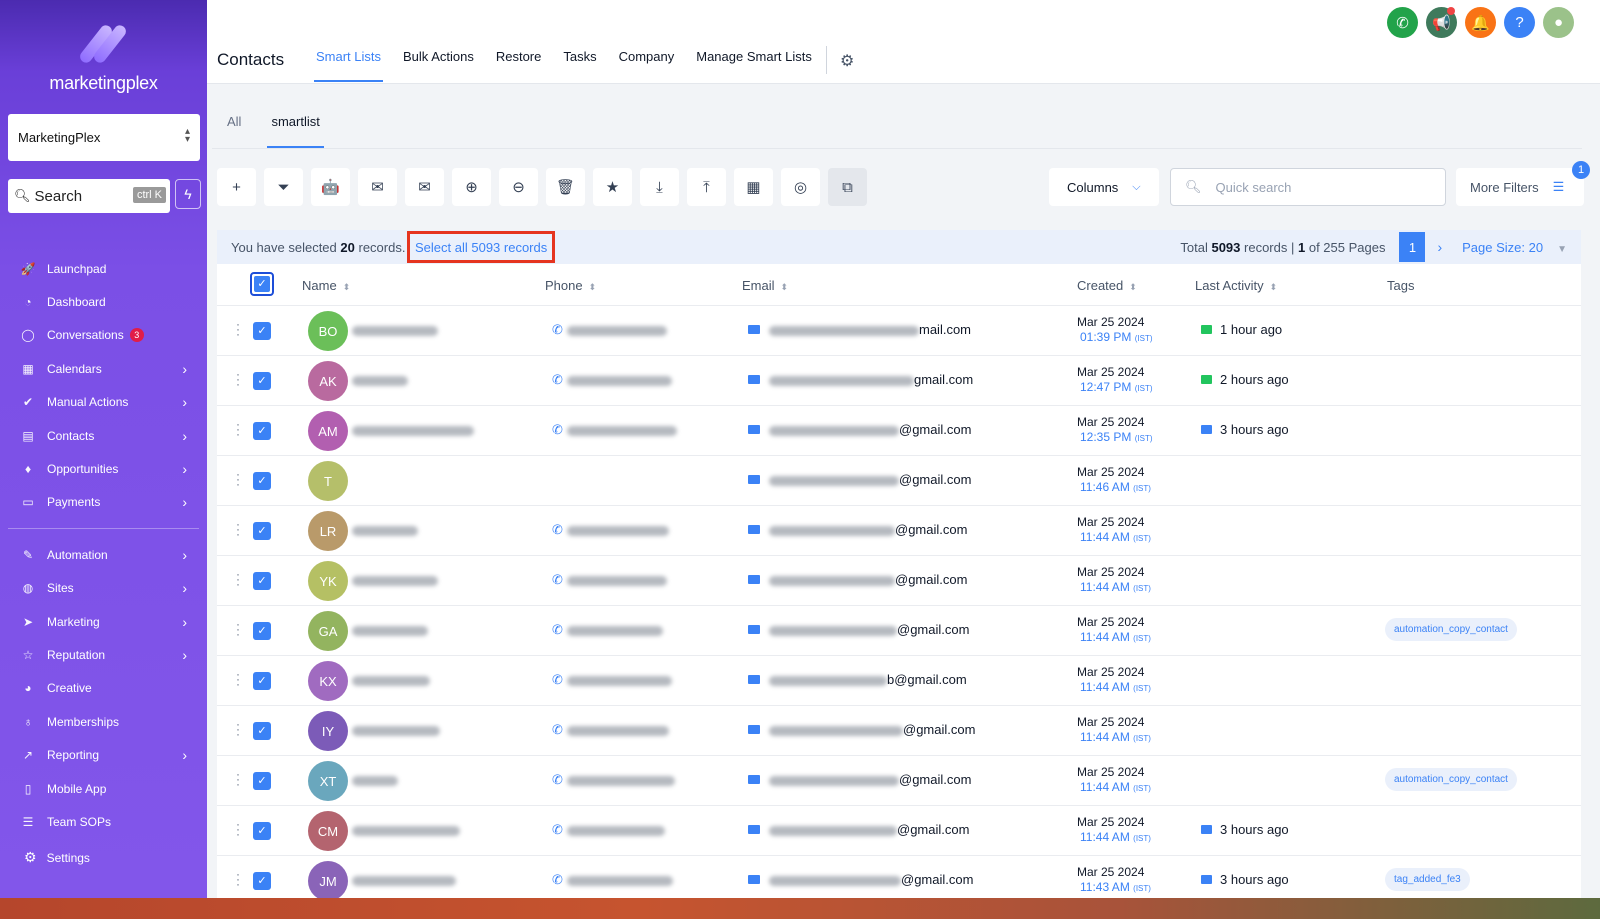 The height and width of the screenshot is (919, 1600). I want to click on table-row: · · · ✓ T @gmail.com Mar 25 2024 11:46 AM (IST), so click(899, 481).